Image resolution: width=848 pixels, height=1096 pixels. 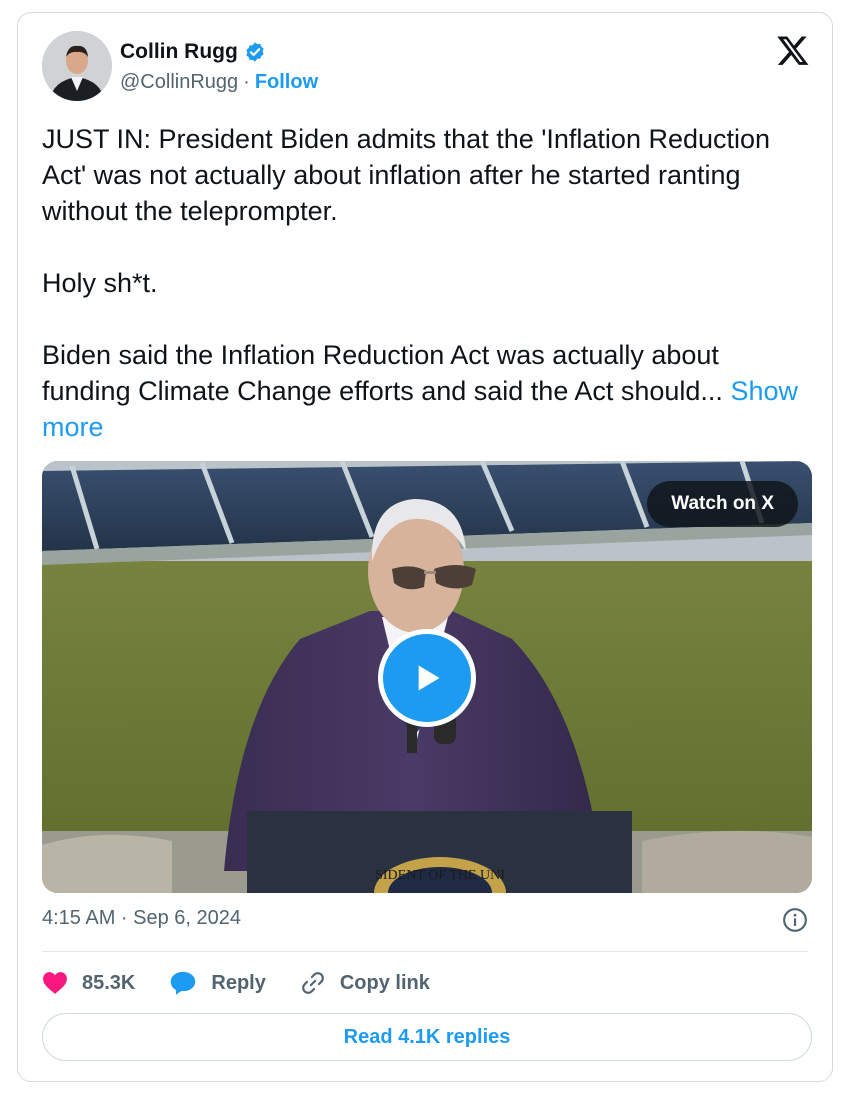 I want to click on x-logo-icon, so click(x=793, y=50).